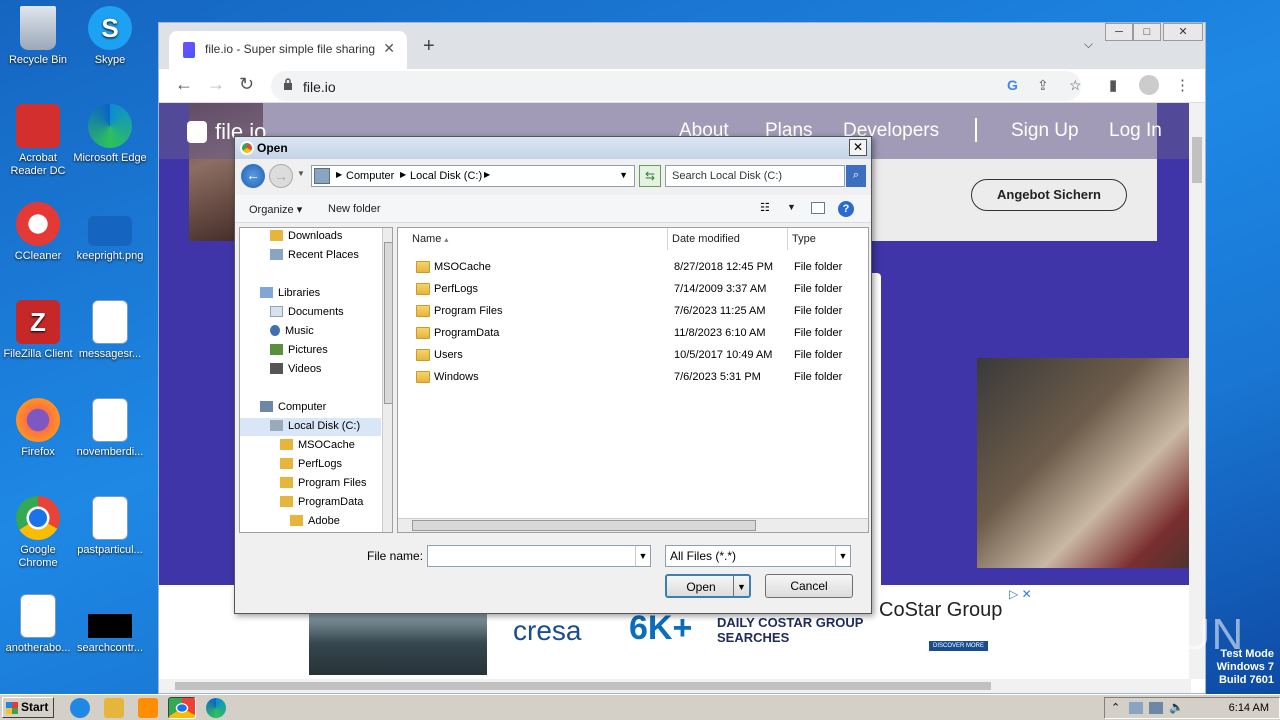 The width and height of the screenshot is (1280, 720). I want to click on monitor-icon, so click(1156, 708).